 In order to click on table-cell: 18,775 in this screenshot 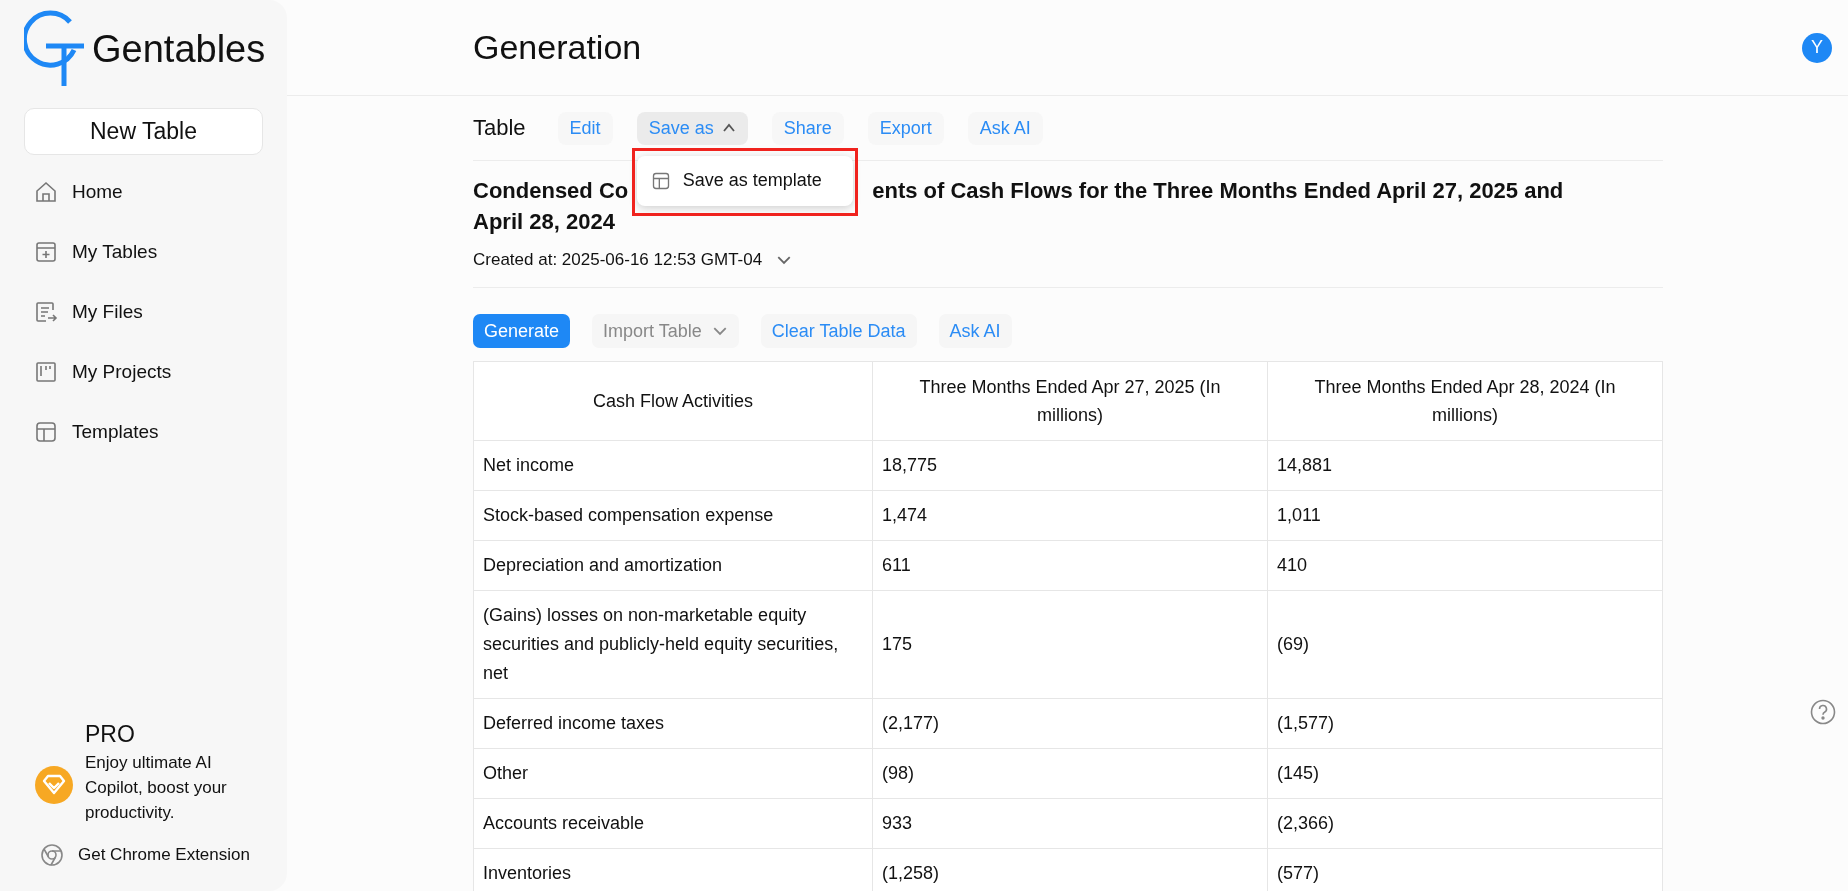, I will do `click(1070, 465)`.